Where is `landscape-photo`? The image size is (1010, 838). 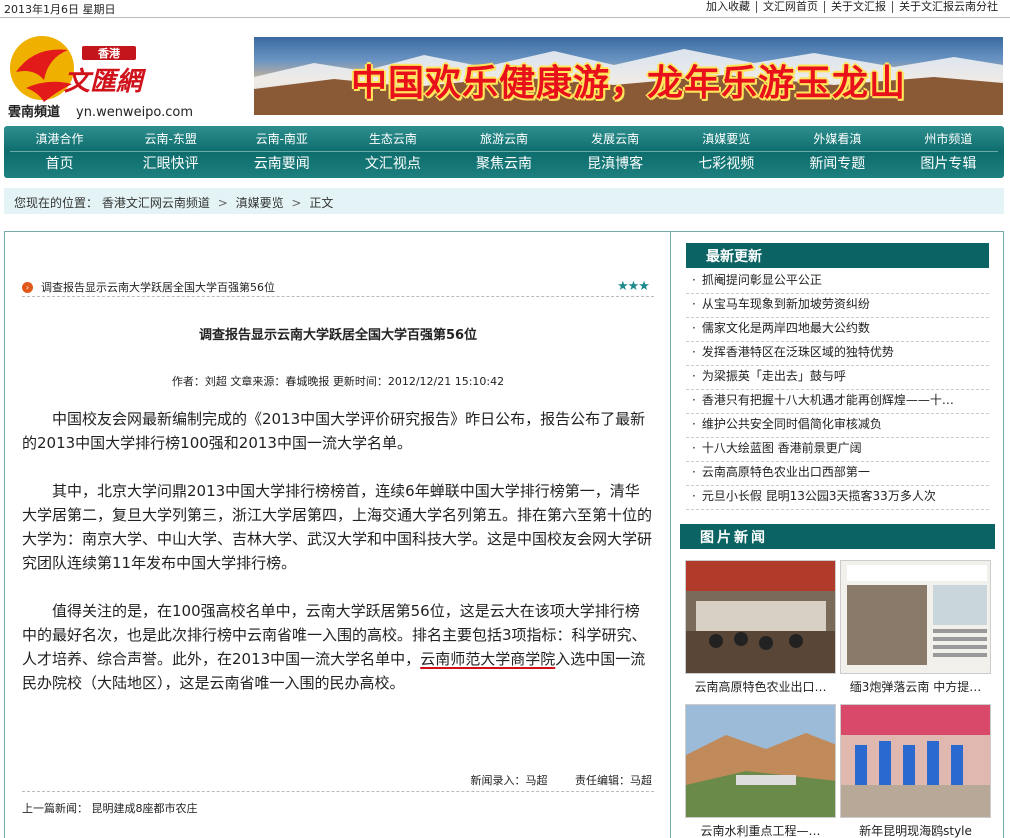 landscape-photo is located at coordinates (760, 761).